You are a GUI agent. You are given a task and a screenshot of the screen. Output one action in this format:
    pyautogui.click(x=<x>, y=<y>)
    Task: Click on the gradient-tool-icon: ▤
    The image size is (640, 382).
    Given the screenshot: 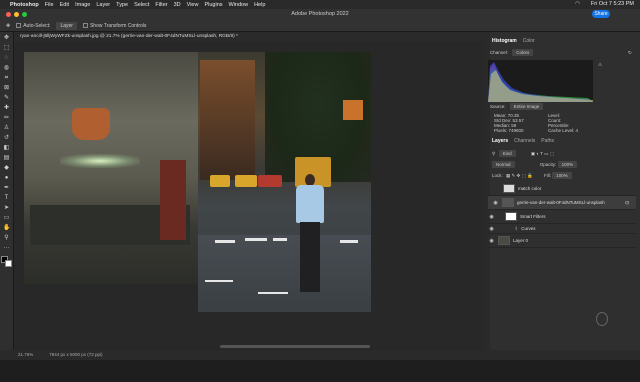 What is the action you would take?
    pyautogui.click(x=6, y=158)
    